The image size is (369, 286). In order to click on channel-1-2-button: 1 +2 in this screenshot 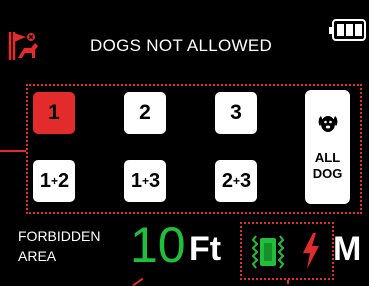, I will do `click(54, 181)`.